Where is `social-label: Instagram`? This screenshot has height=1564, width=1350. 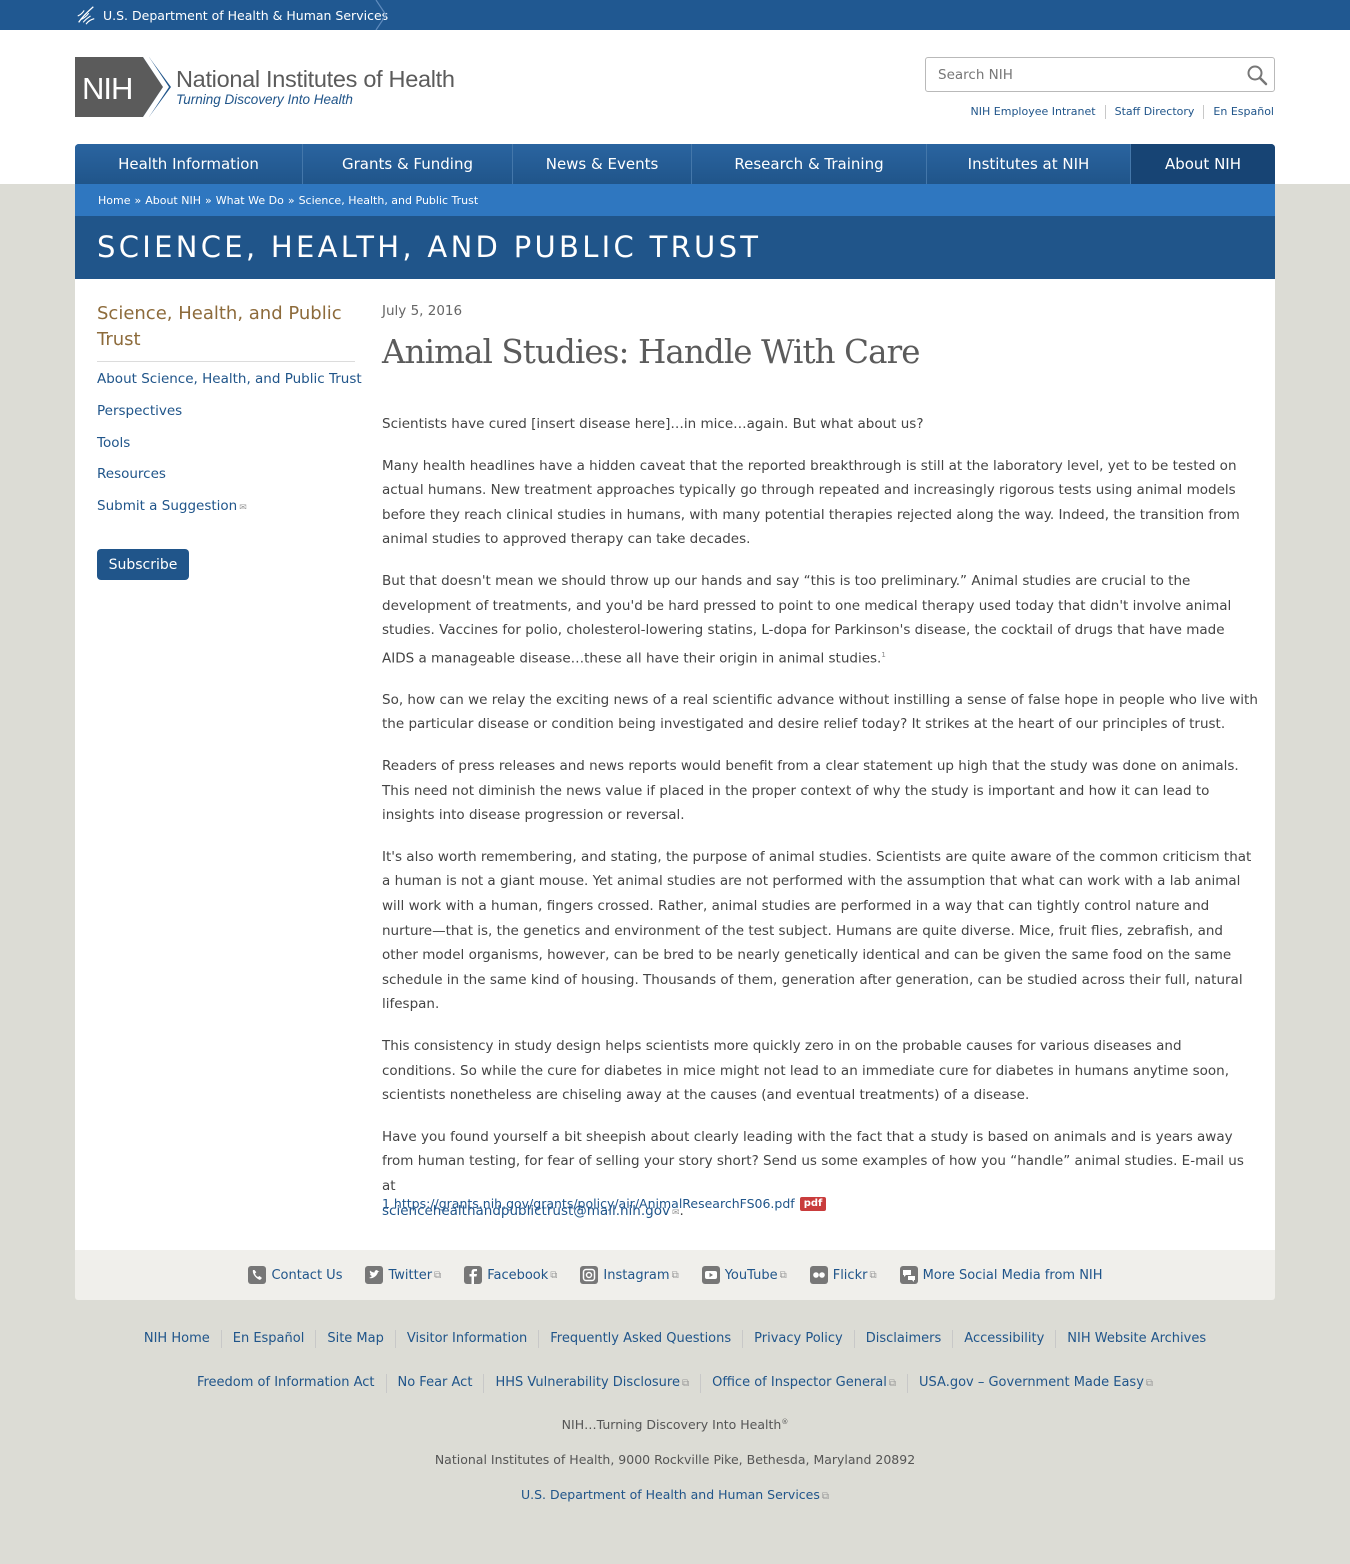
social-label: Instagram is located at coordinates (636, 1275).